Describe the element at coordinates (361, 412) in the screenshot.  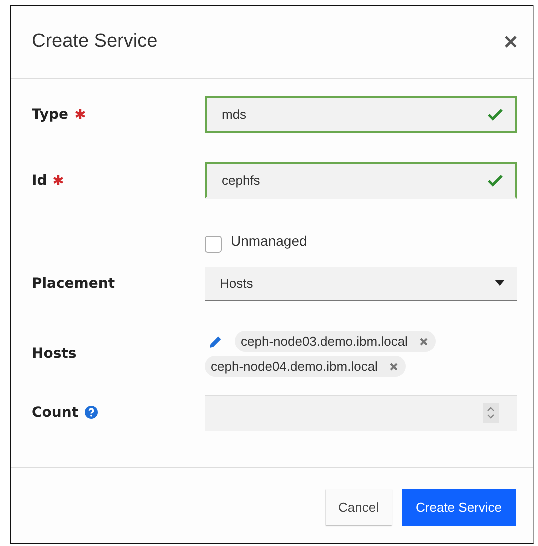
I see `count-field` at that location.